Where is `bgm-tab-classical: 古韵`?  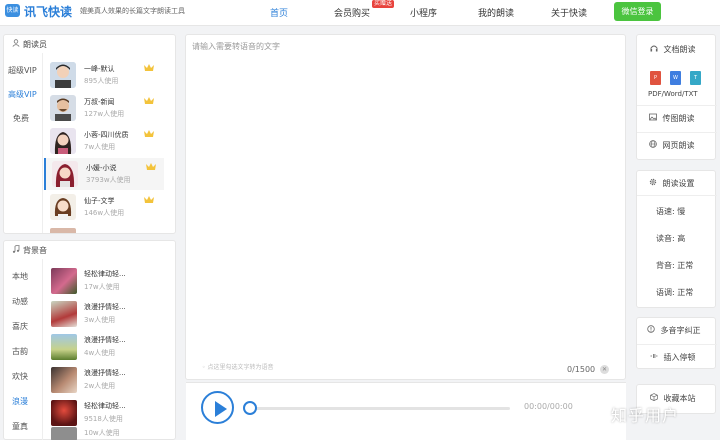 bgm-tab-classical: 古韵 is located at coordinates (20, 351).